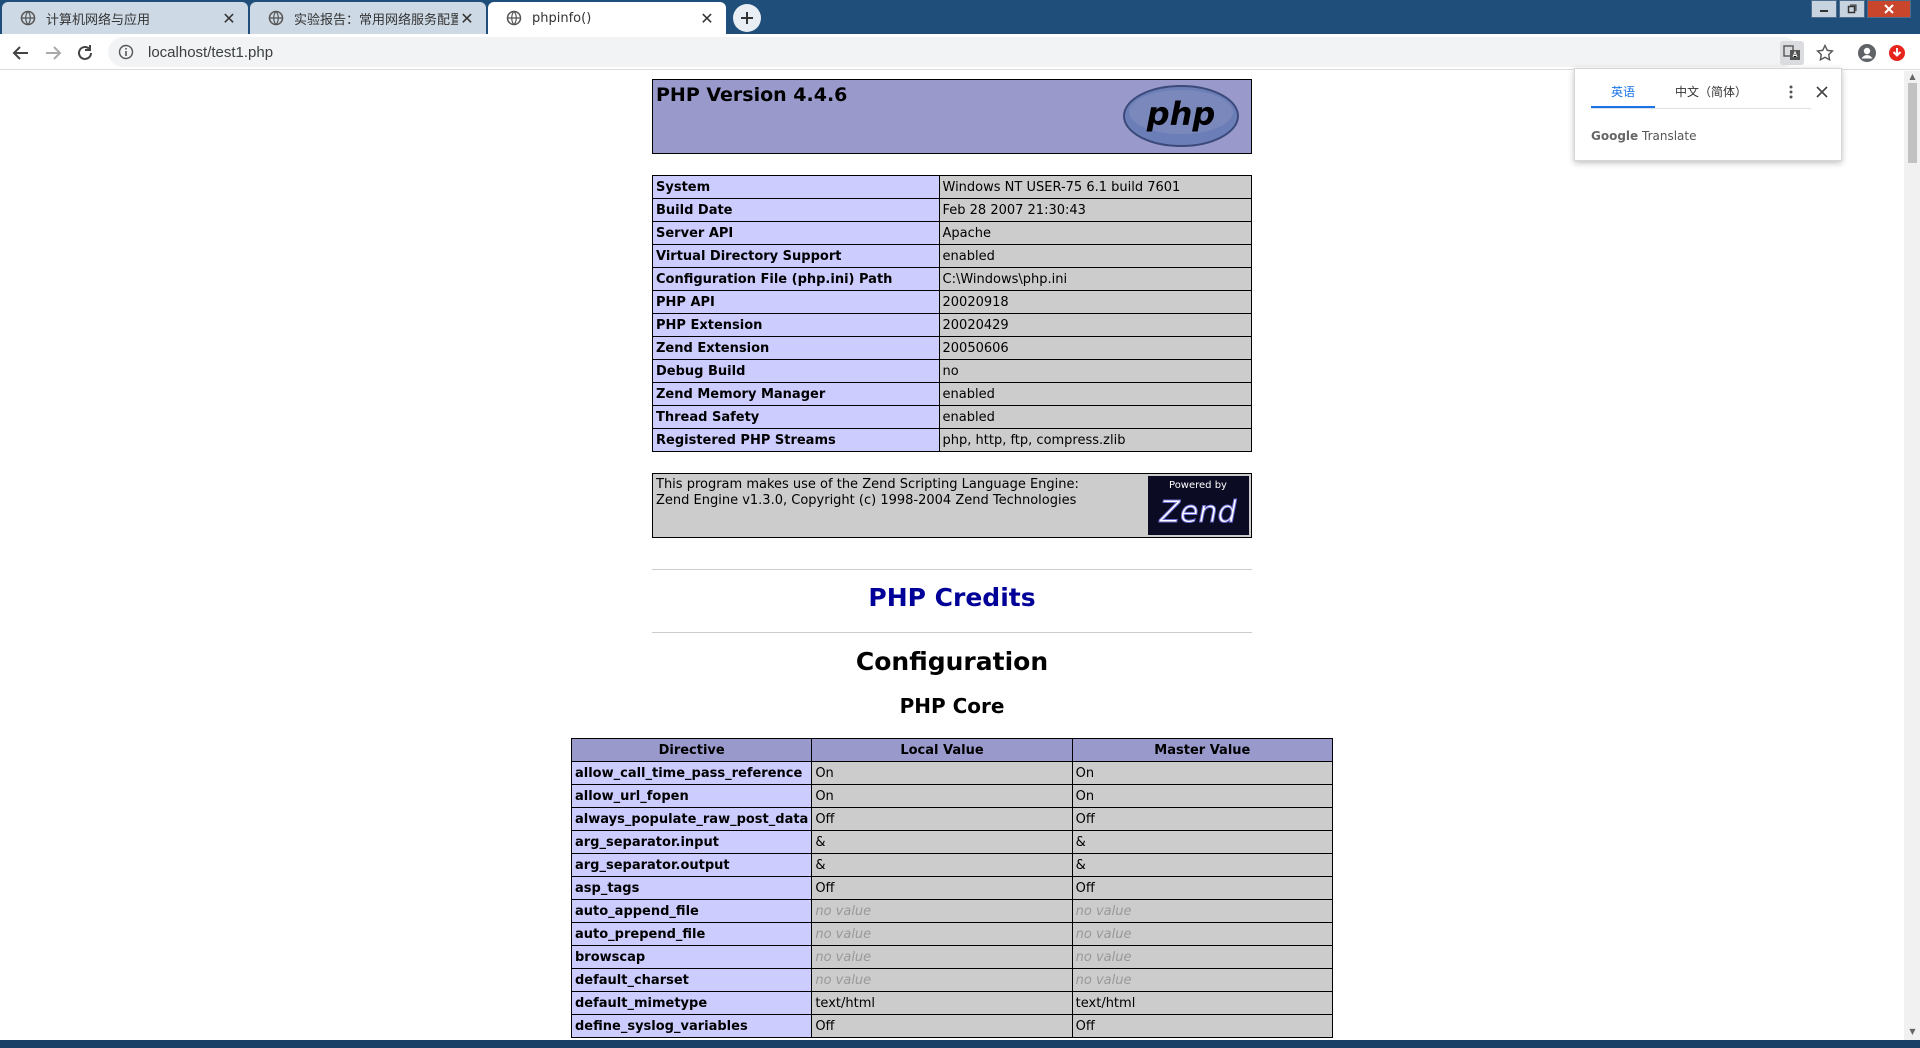 The image size is (1920, 1048). What do you see at coordinates (796, 325) in the screenshot?
I see `info-label: PHP Extension` at bounding box center [796, 325].